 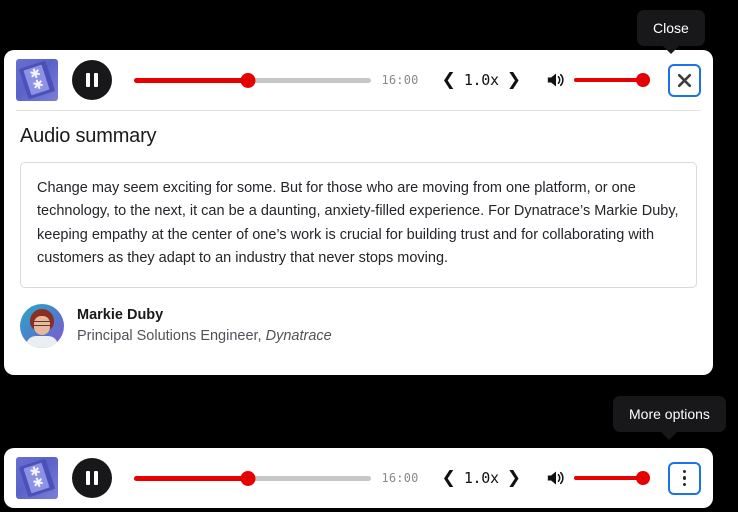 I want to click on author-avatar, so click(x=42, y=325).